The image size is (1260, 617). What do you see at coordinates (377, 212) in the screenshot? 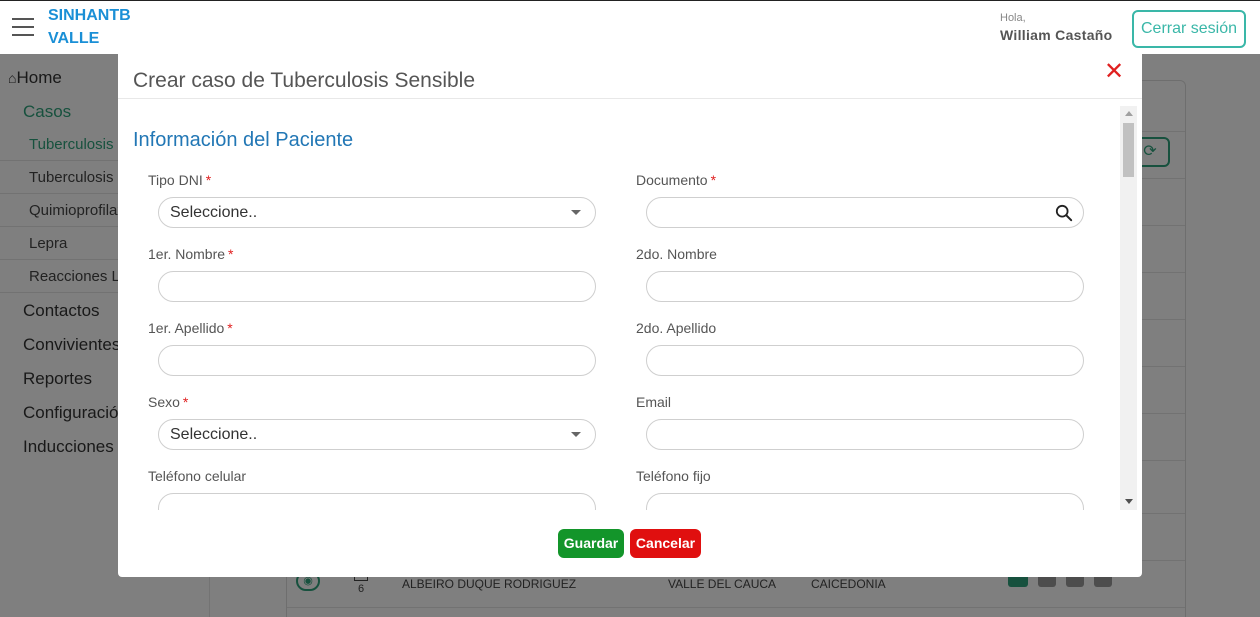
I see `tipo-dni-select: Seleccione..` at bounding box center [377, 212].